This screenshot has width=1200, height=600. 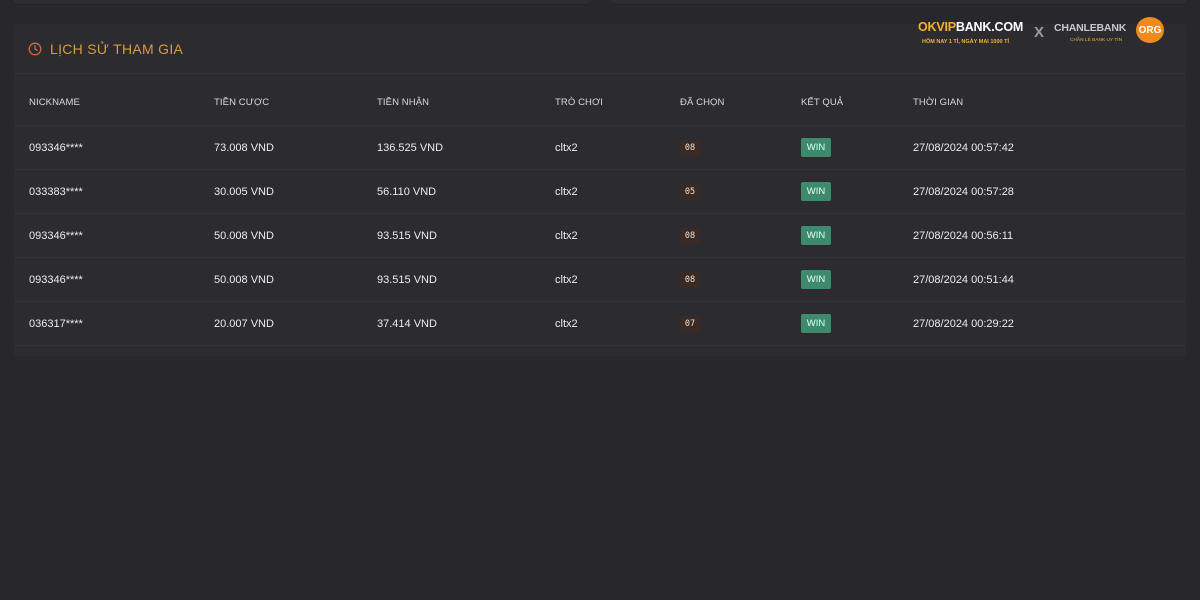 What do you see at coordinates (1090, 28) in the screenshot?
I see `chanlebank-name: CHANLEBANK` at bounding box center [1090, 28].